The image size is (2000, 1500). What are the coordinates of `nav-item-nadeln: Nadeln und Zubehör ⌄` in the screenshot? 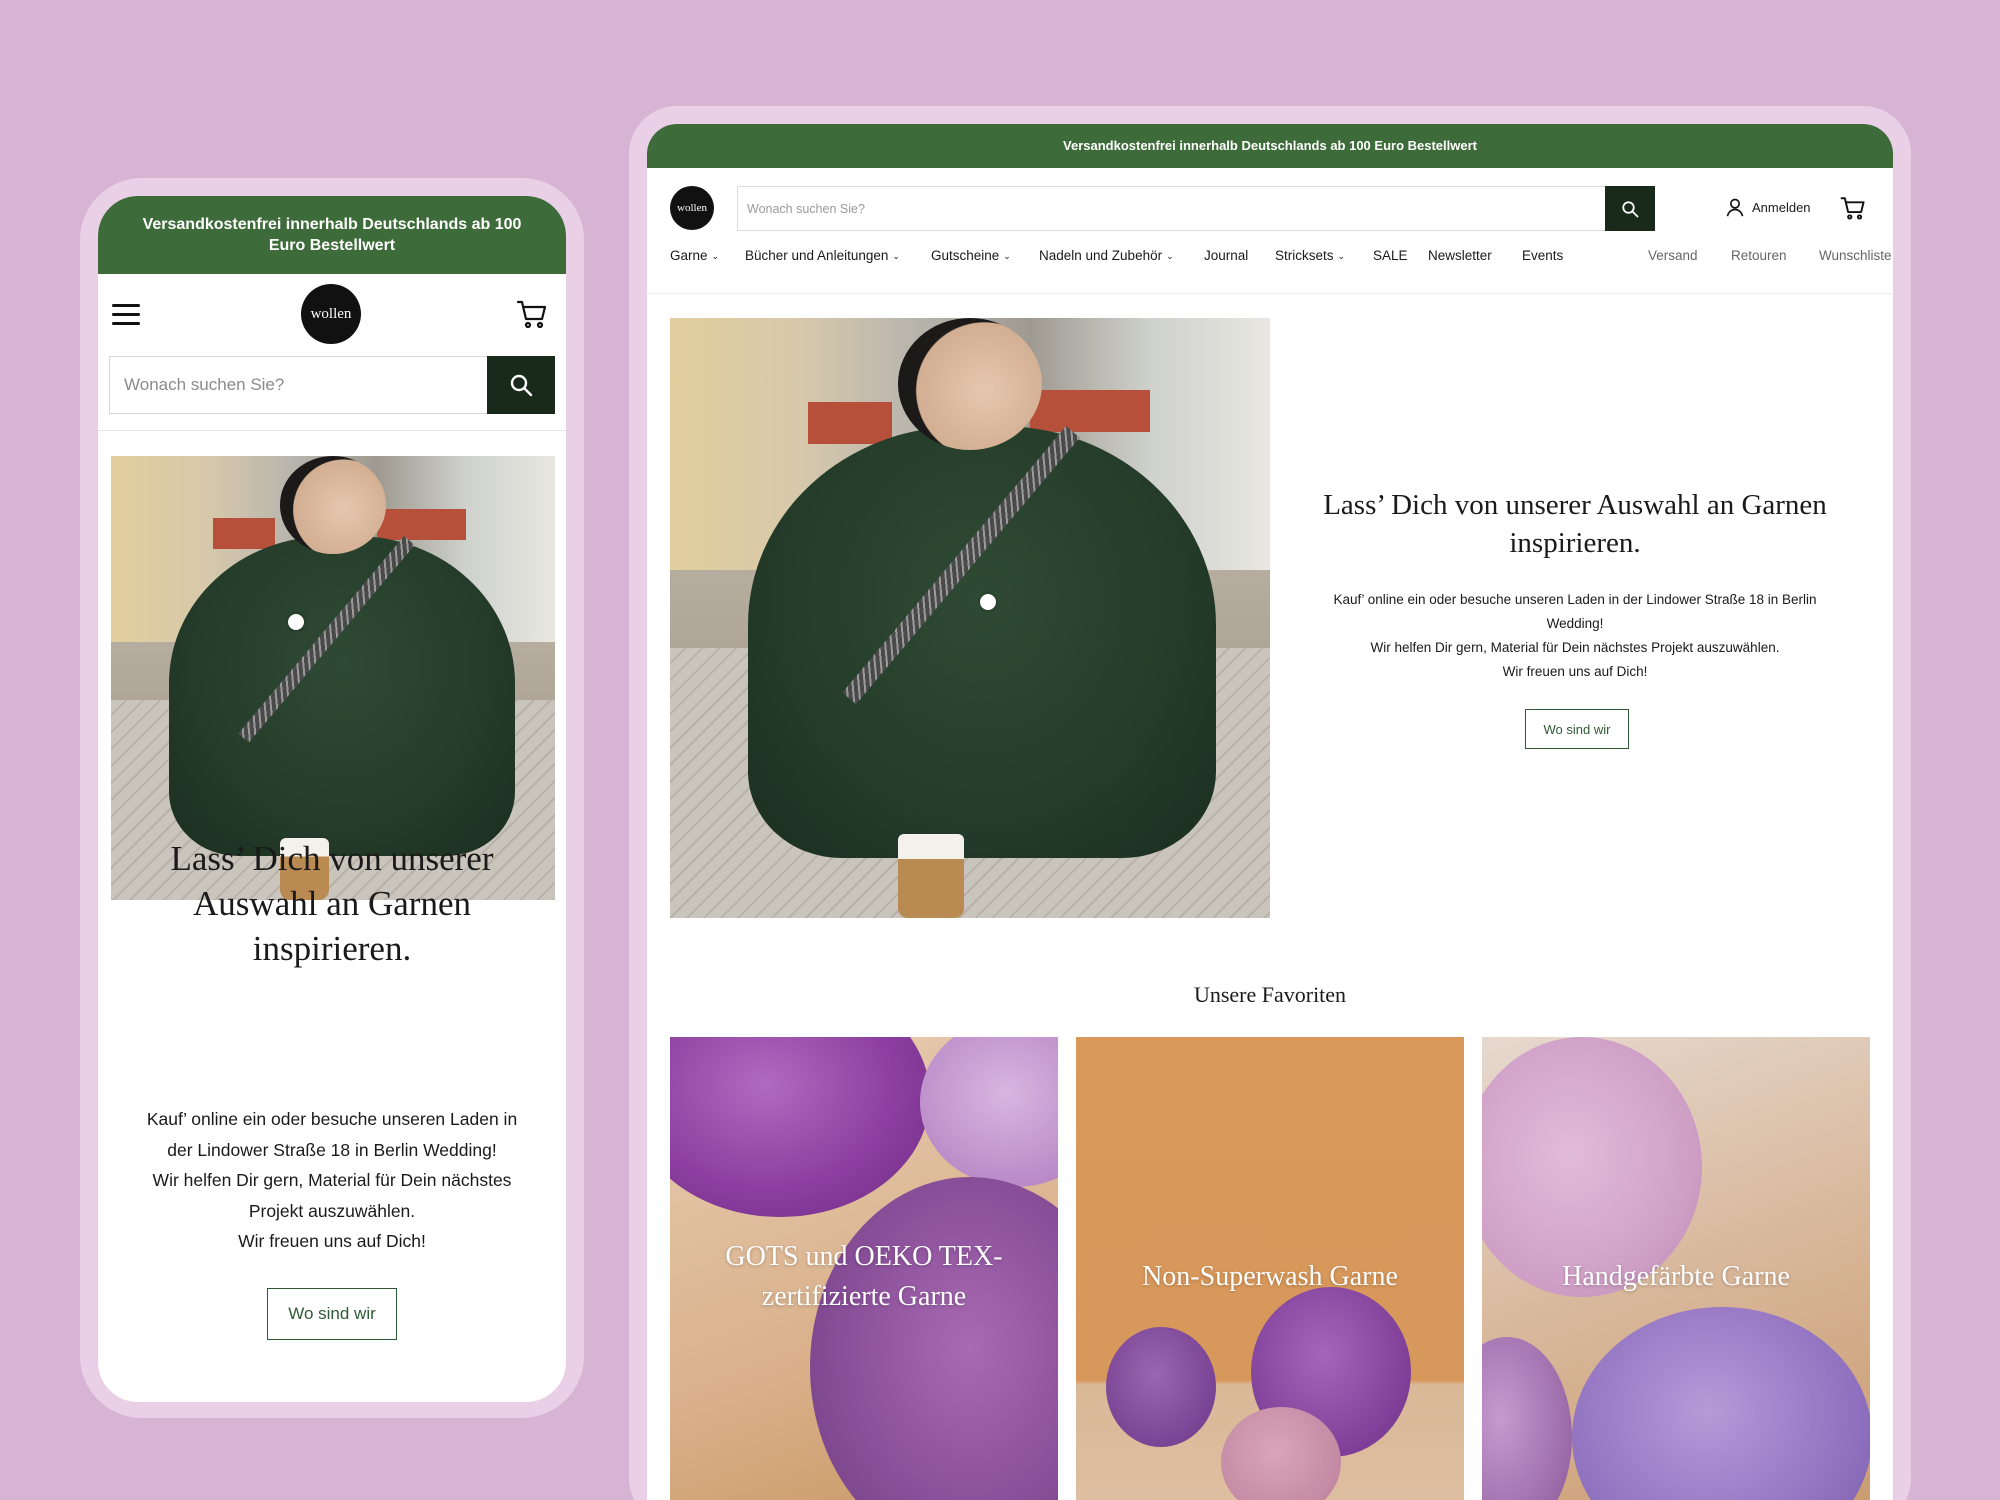 It's located at (1106, 255).